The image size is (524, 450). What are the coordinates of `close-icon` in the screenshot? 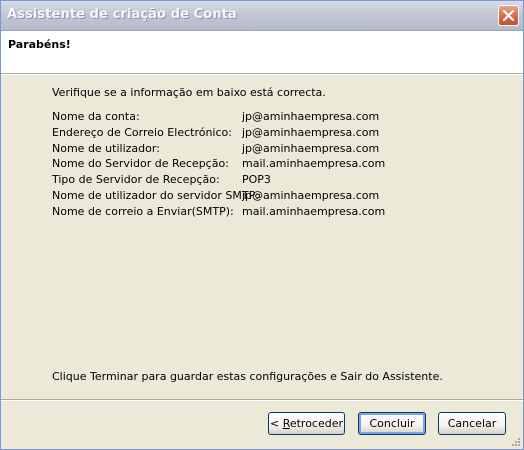 It's located at (508, 15).